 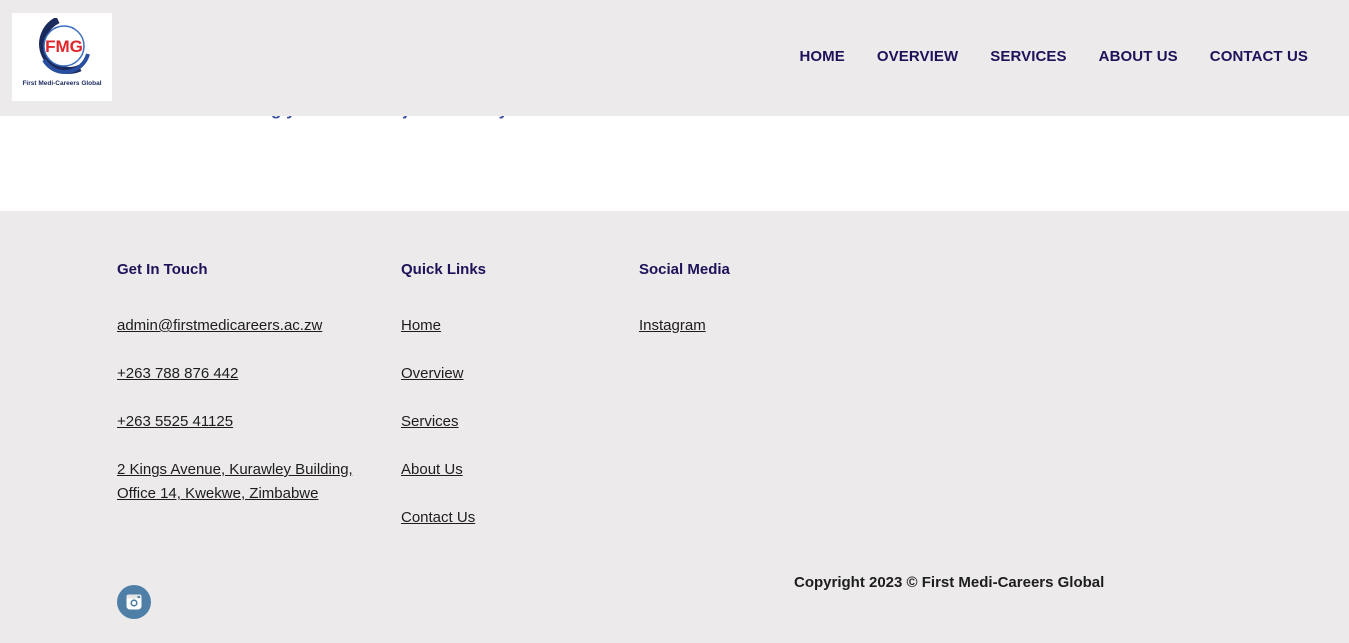 What do you see at coordinates (674, 163) in the screenshot?
I see `hero-section` at bounding box center [674, 163].